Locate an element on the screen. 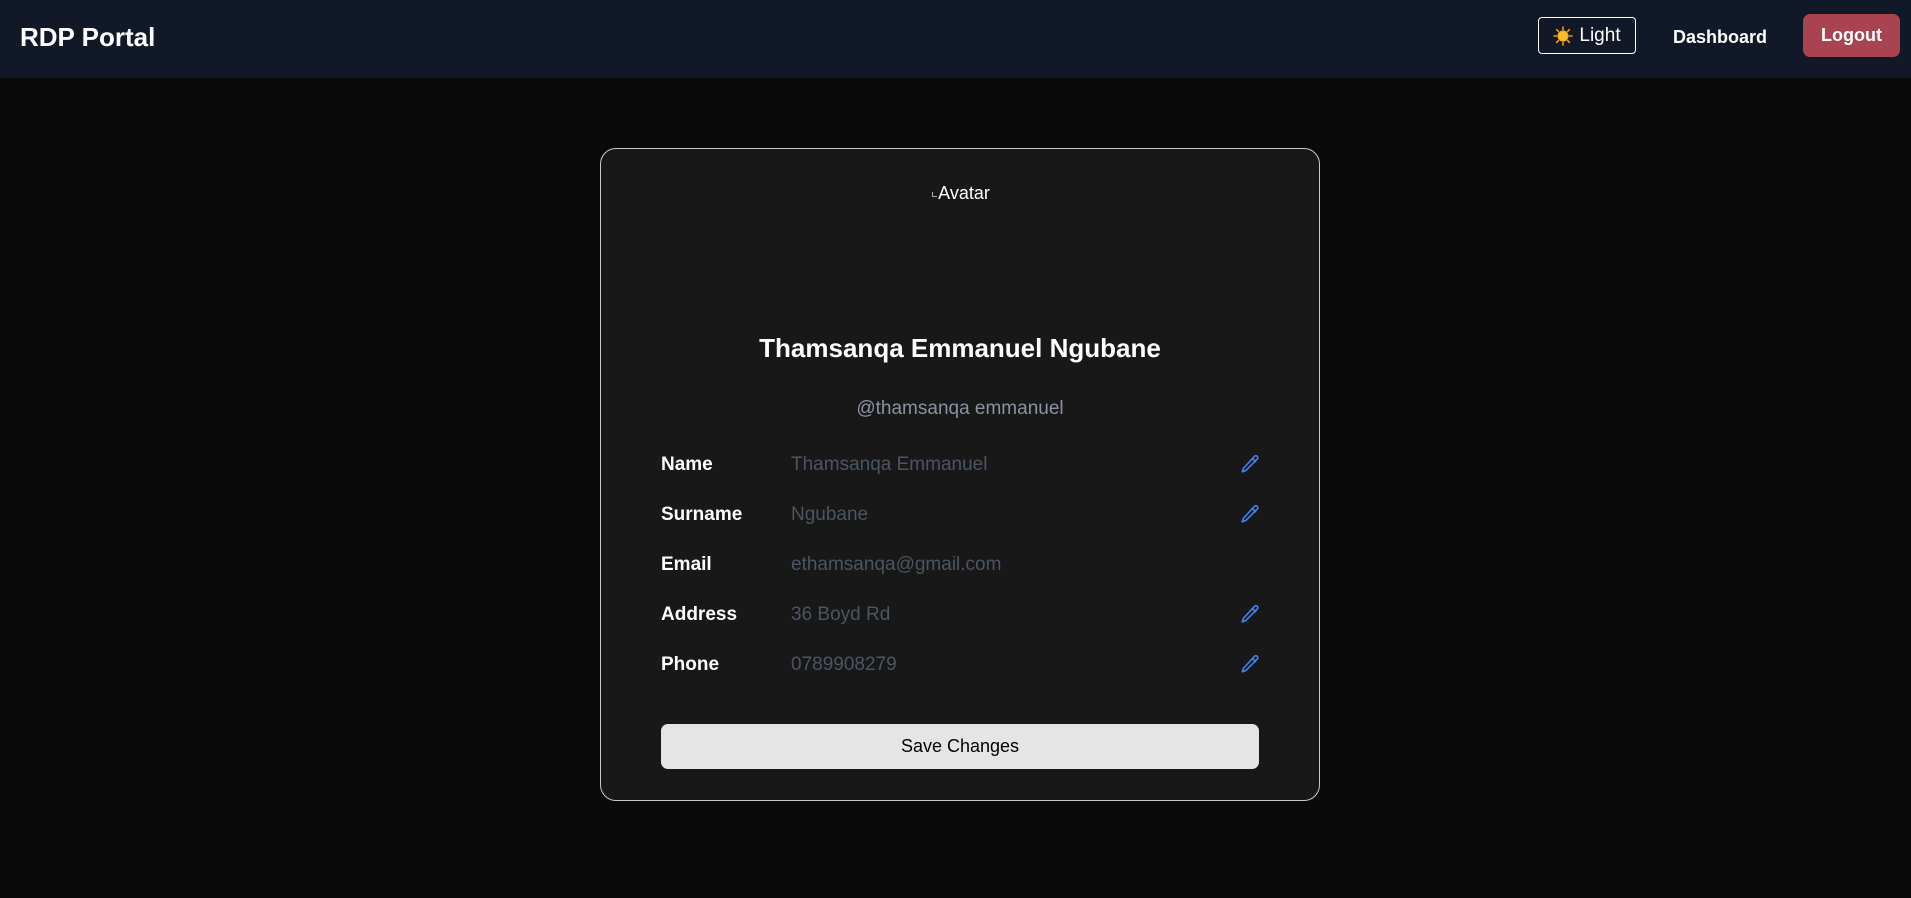 The height and width of the screenshot is (898, 1911). field-row-email: Email is located at coordinates (960, 565).